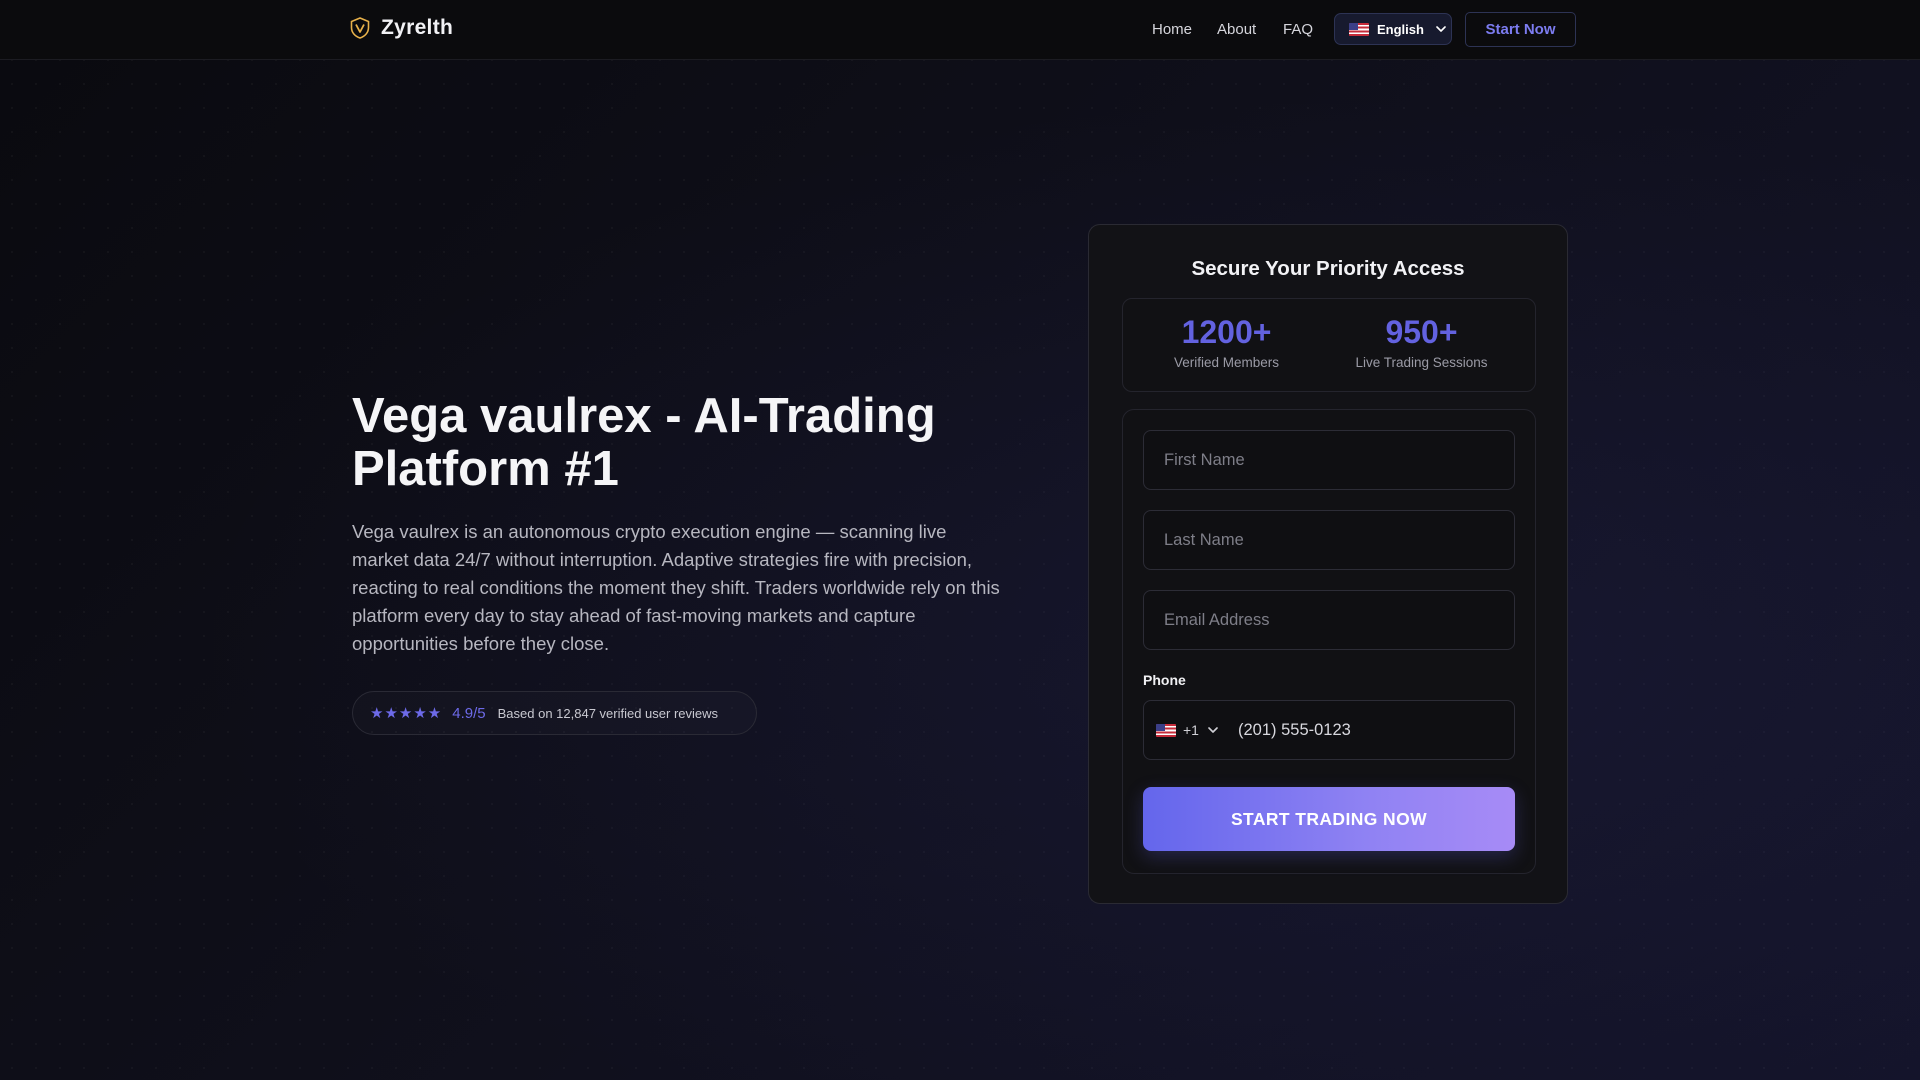 Image resolution: width=1920 pixels, height=1080 pixels. Describe the element at coordinates (1226, 332) in the screenshot. I see `stat-members-value: 1200+` at that location.